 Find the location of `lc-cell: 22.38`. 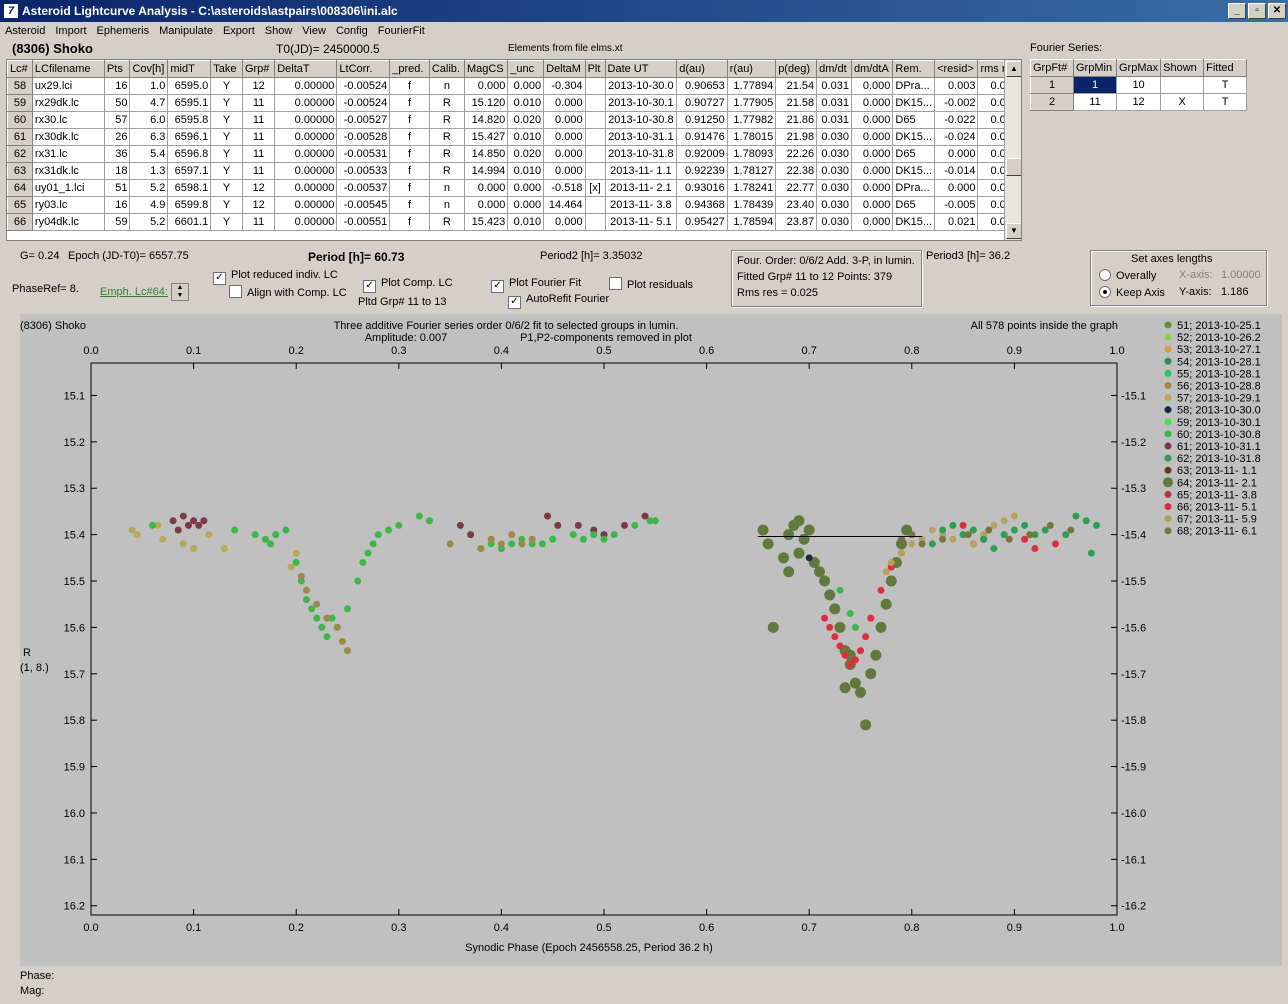

lc-cell: 22.38 is located at coordinates (796, 171).